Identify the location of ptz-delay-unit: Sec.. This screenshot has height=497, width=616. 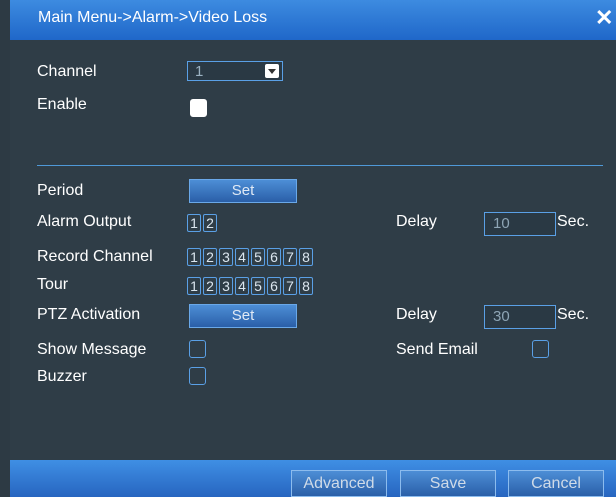
(573, 314).